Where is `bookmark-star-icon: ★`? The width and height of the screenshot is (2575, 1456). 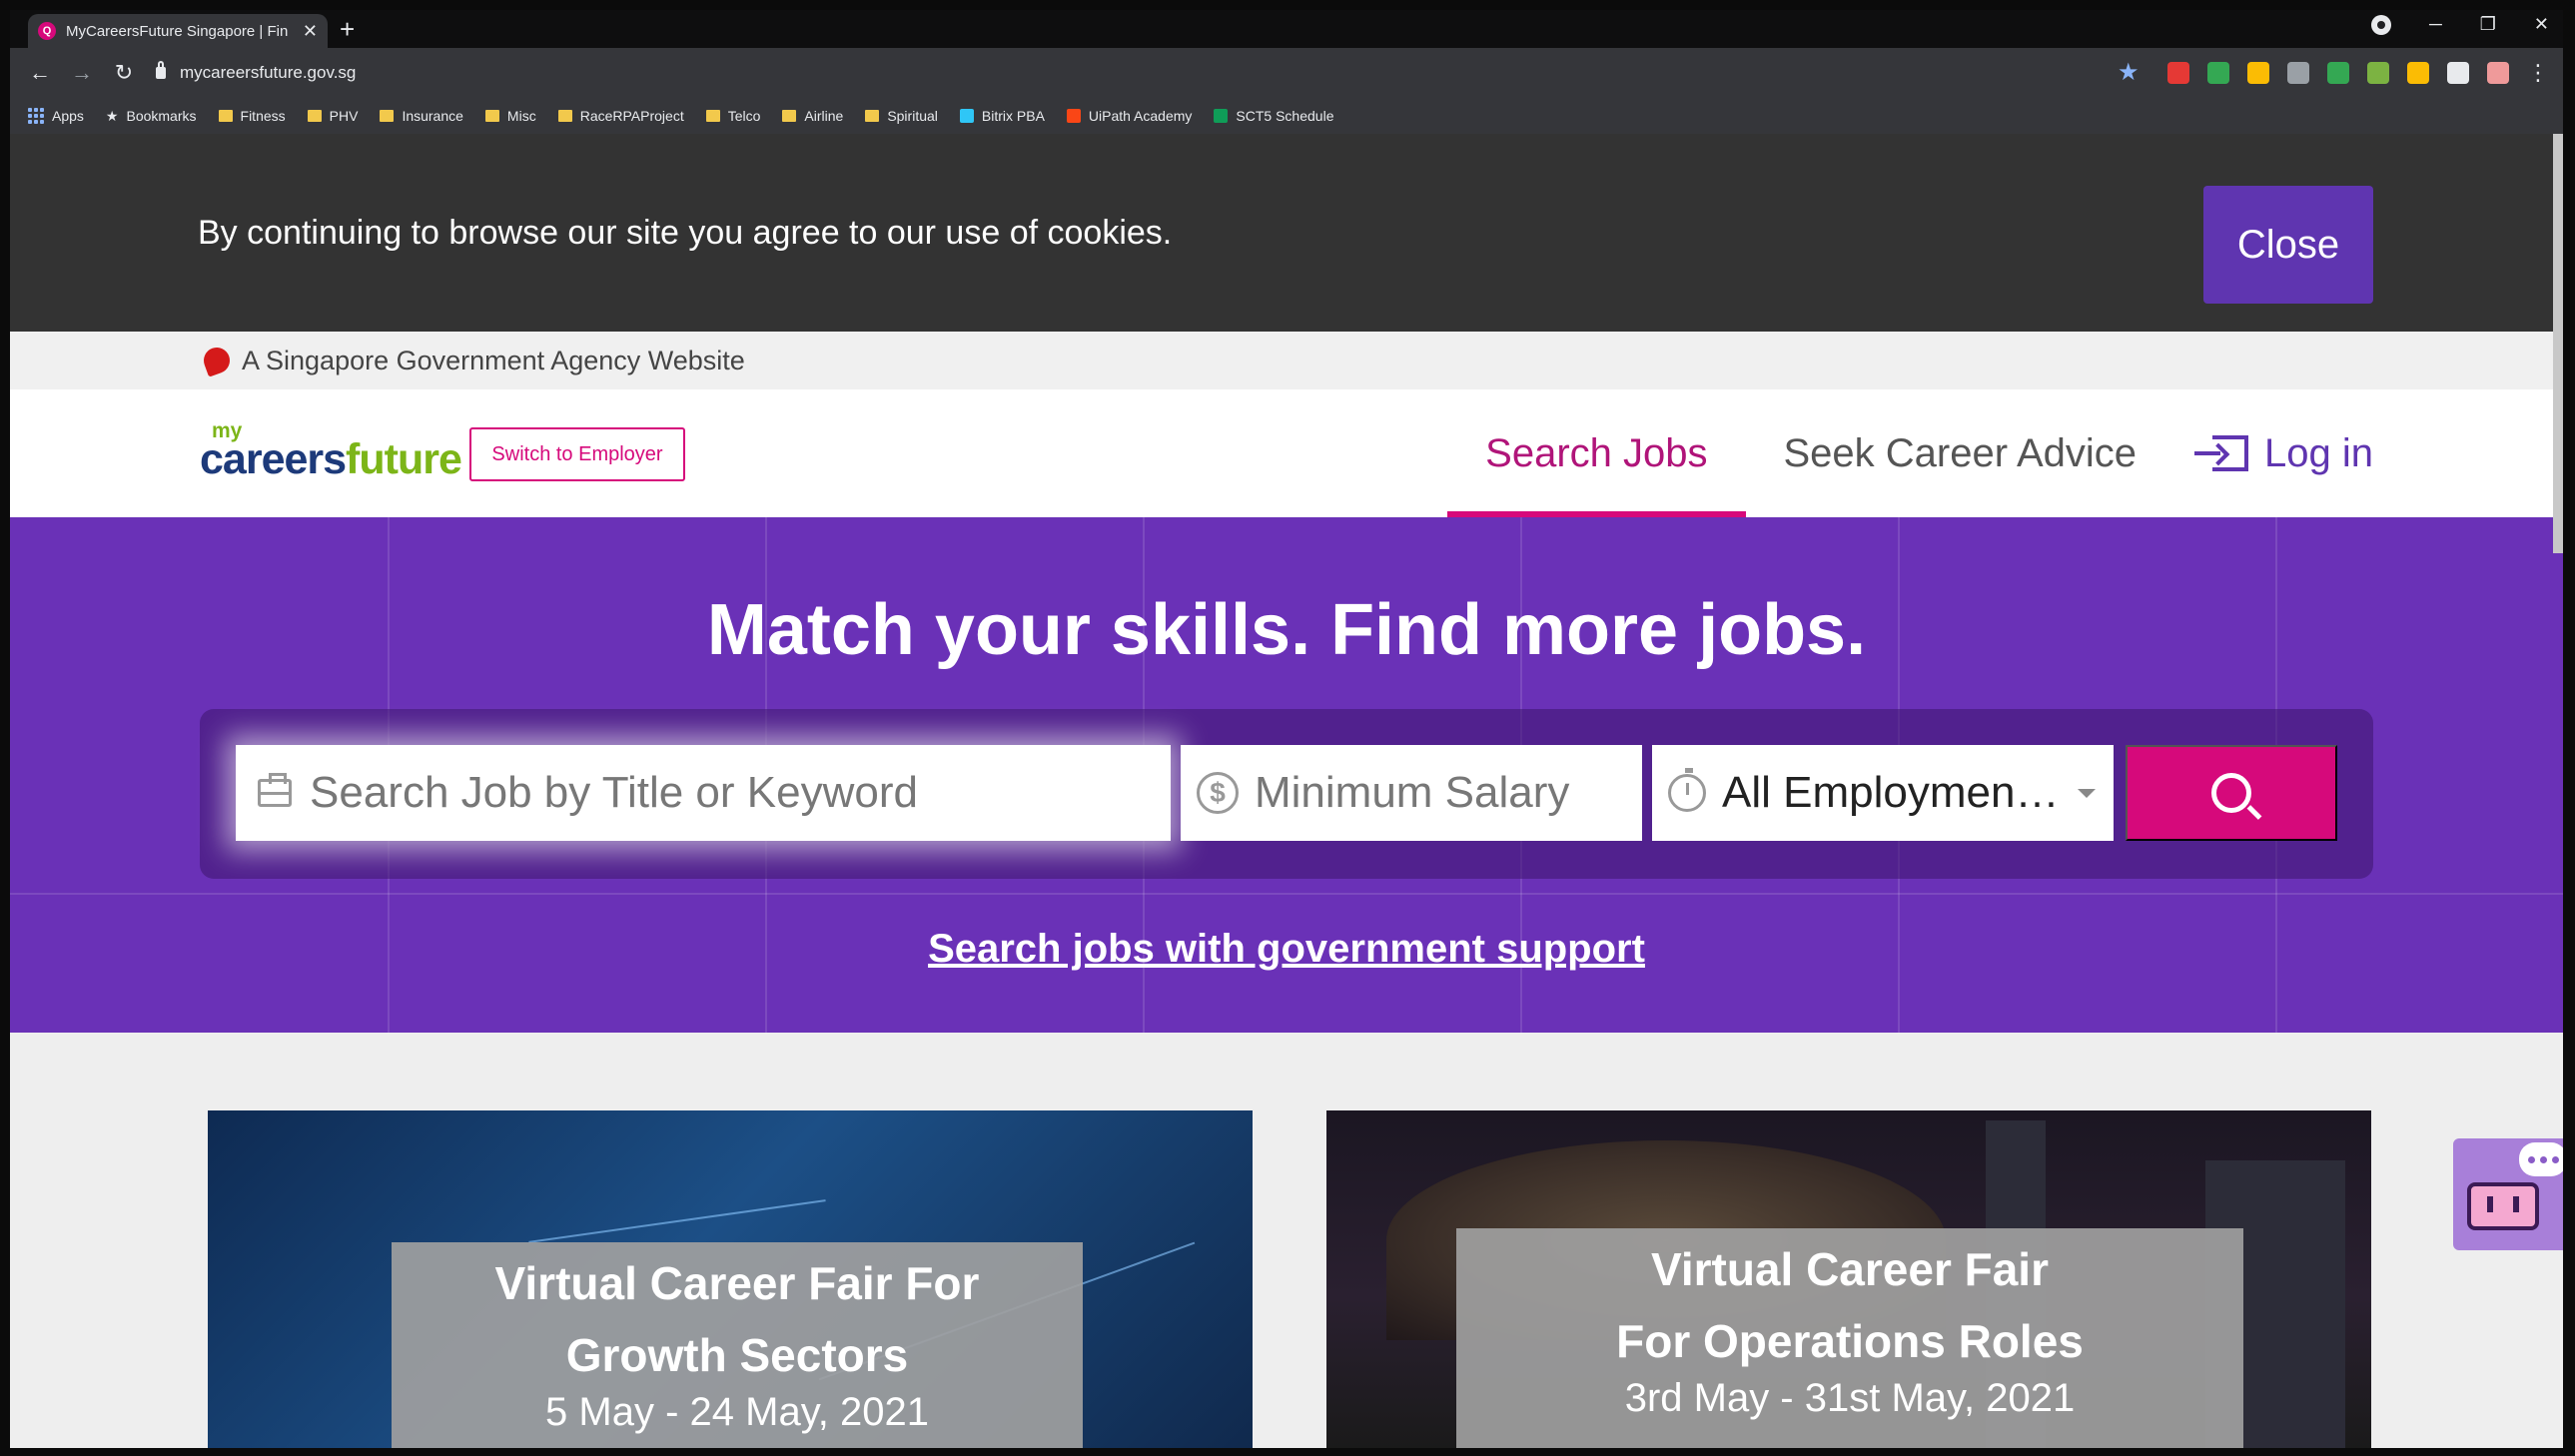 bookmark-star-icon: ★ is located at coordinates (2129, 72).